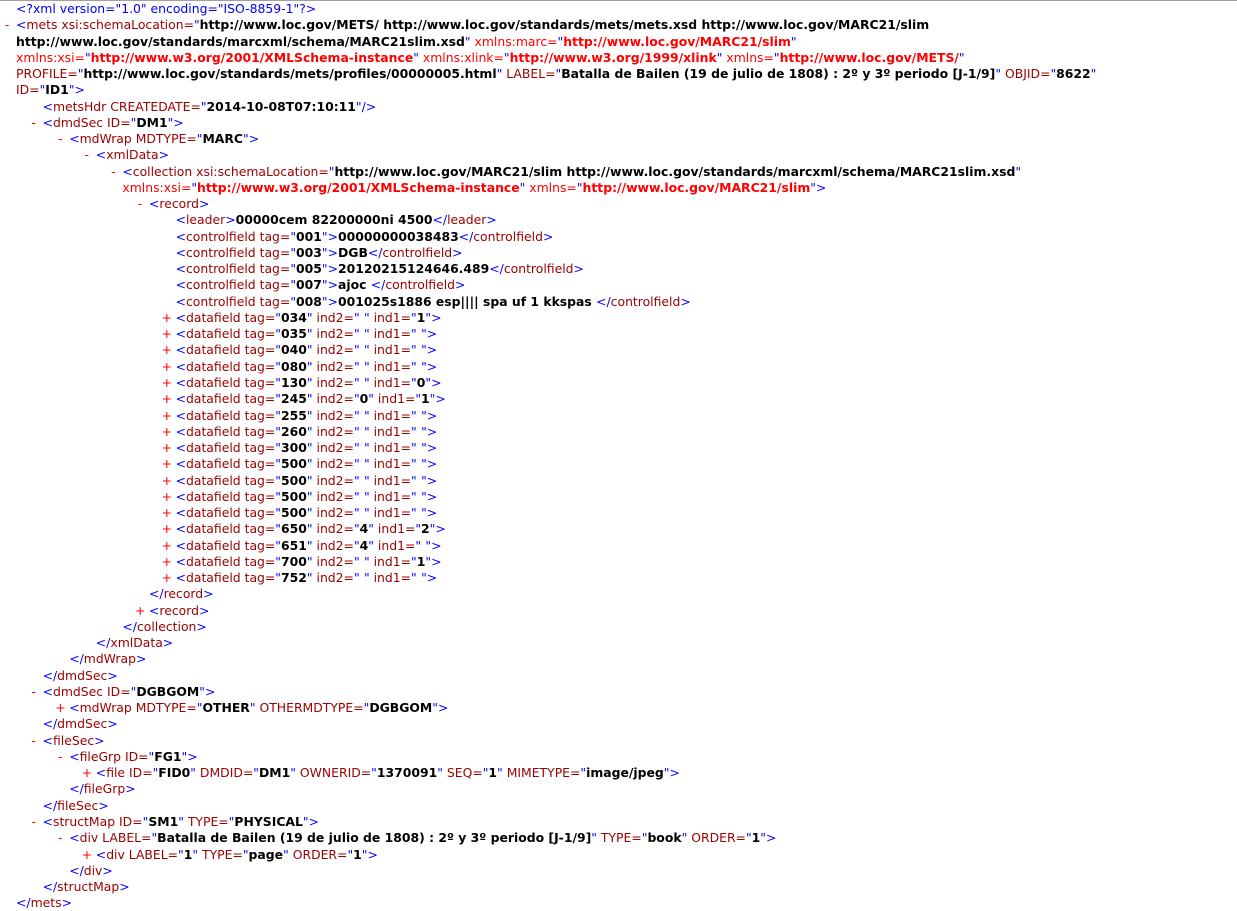  What do you see at coordinates (293, 334) in the screenshot?
I see `attribute-value: 035` at bounding box center [293, 334].